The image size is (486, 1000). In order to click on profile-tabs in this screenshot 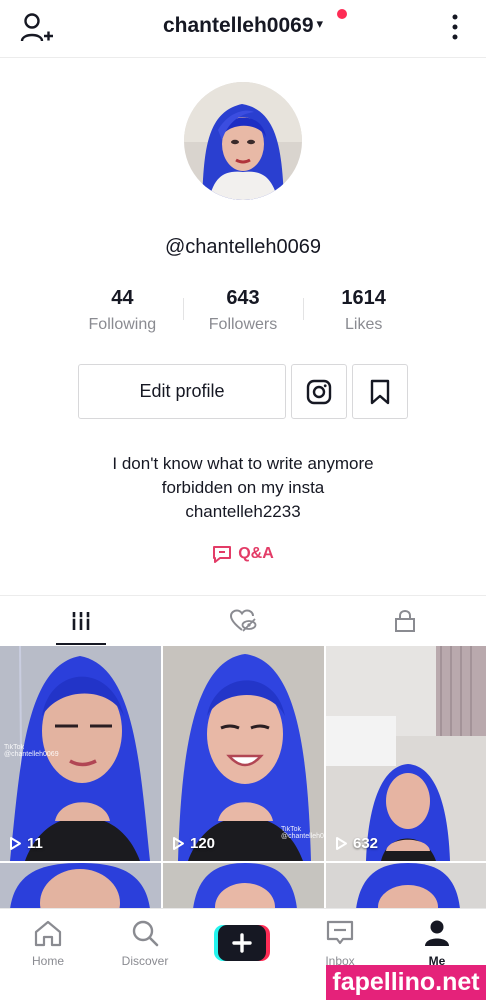, I will do `click(243, 620)`.